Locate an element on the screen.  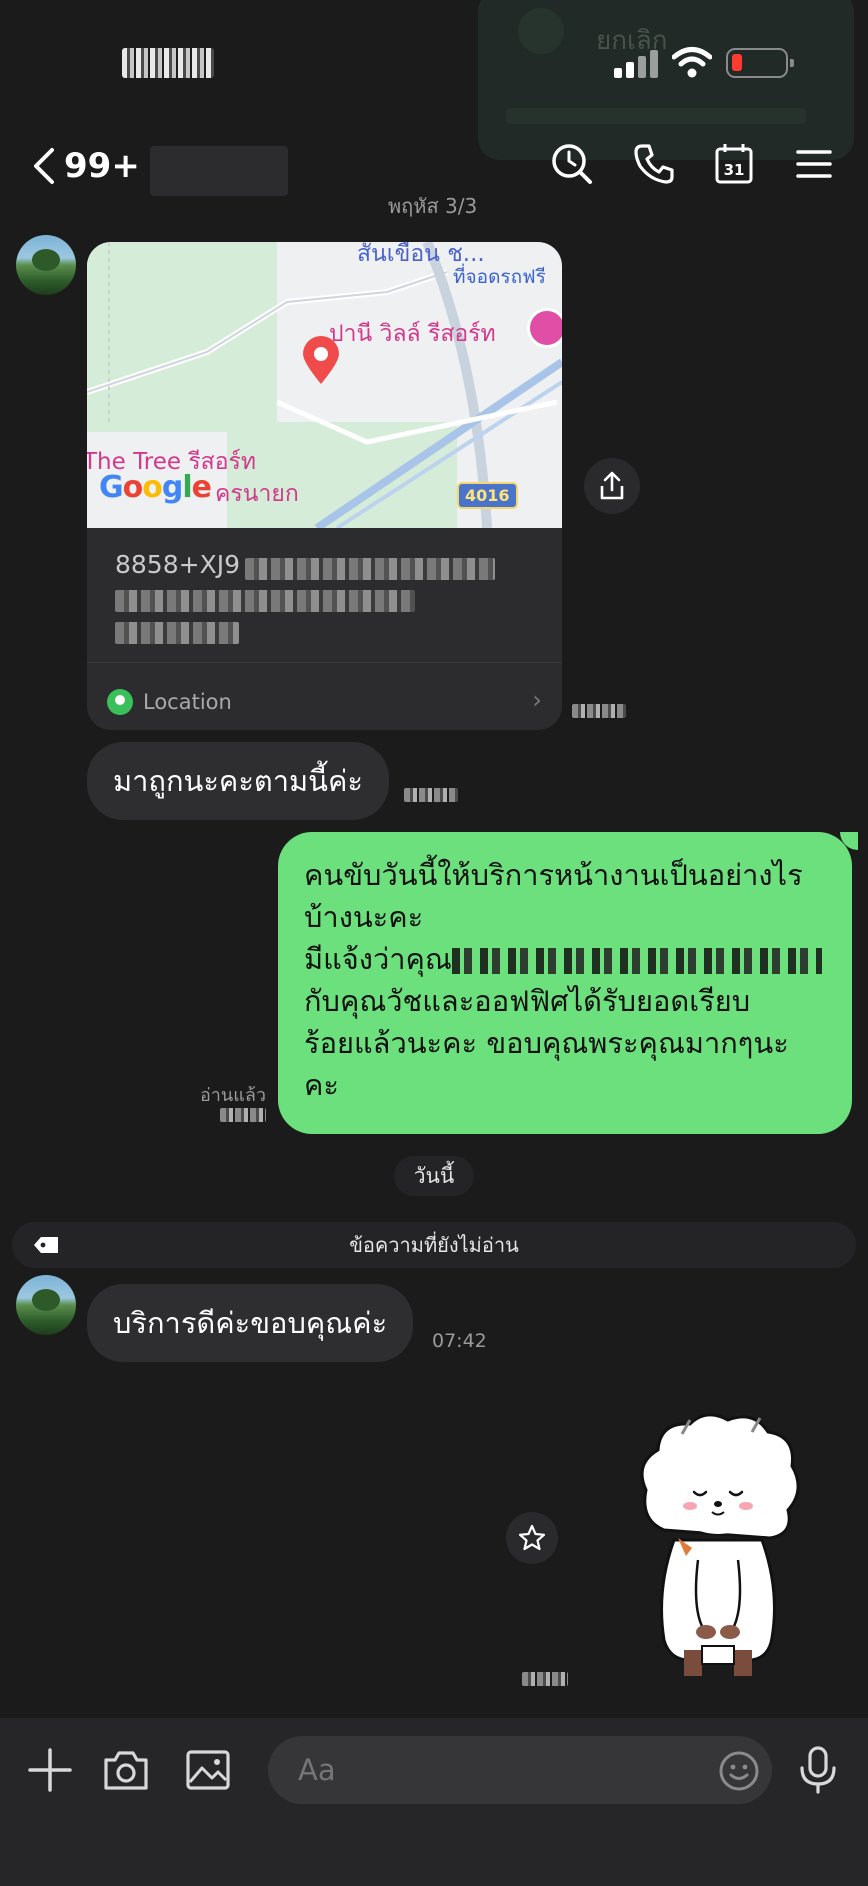
message-line: มีแจ้งว่าคุณ is located at coordinates (378, 959).